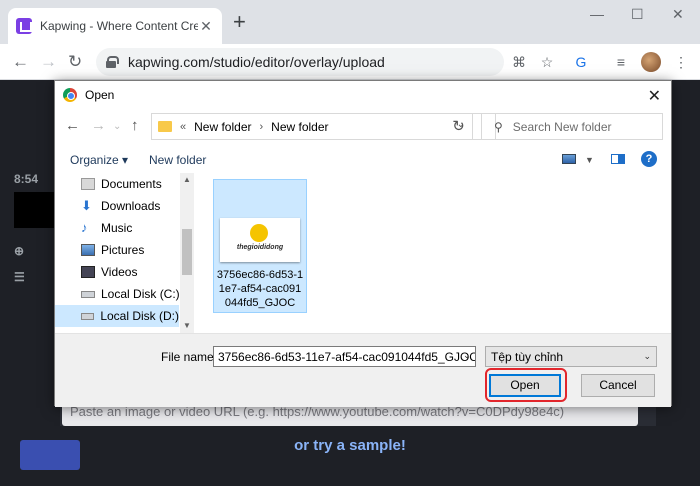  I want to click on file-type-select: Tệp tùy chỉnh ⌄, so click(571, 356).